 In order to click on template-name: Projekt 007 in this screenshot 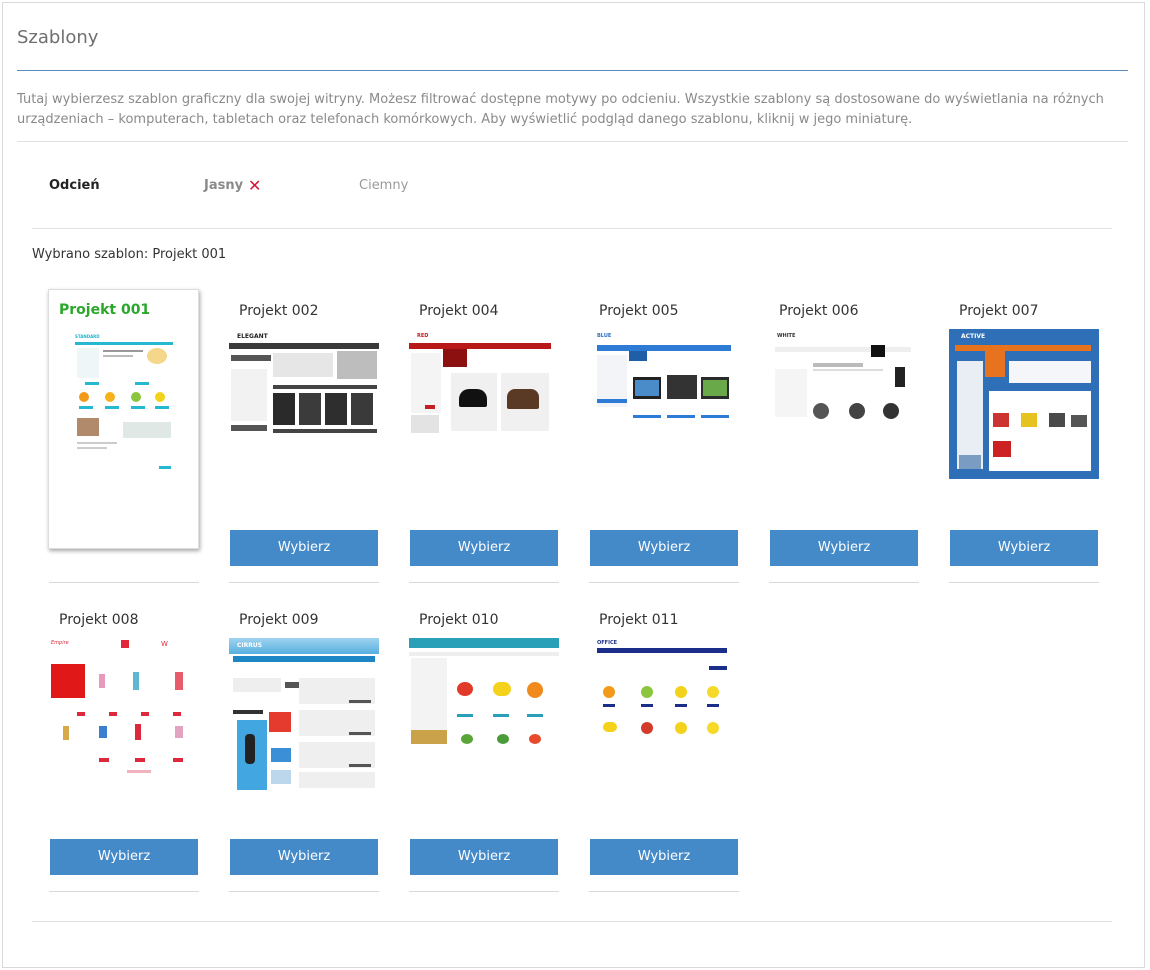, I will do `click(999, 311)`.